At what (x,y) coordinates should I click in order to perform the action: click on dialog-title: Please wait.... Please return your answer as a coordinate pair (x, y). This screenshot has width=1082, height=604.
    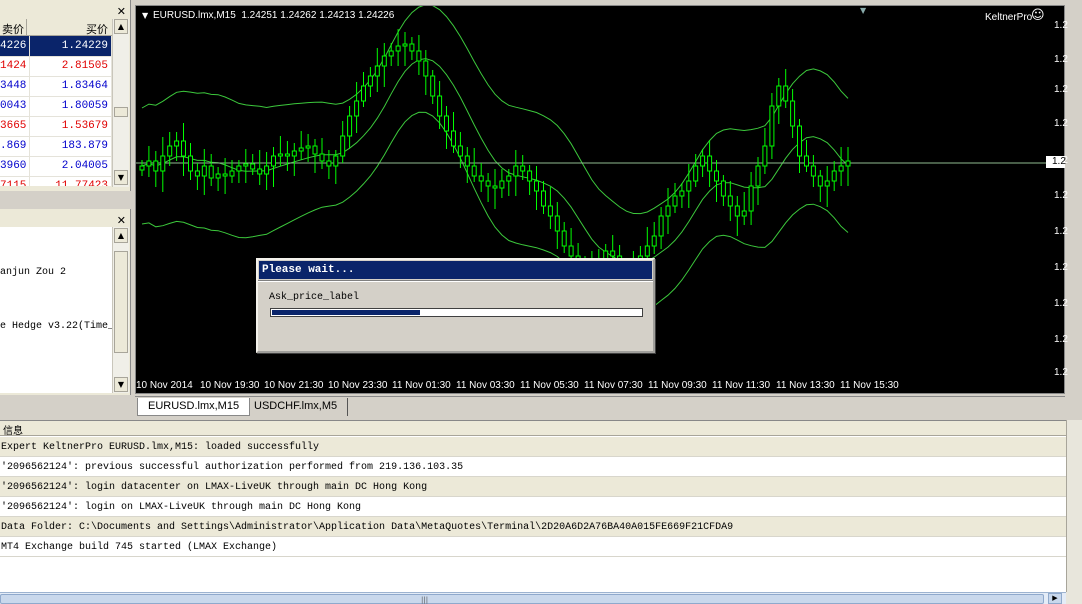
    Looking at the image, I should click on (308, 270).